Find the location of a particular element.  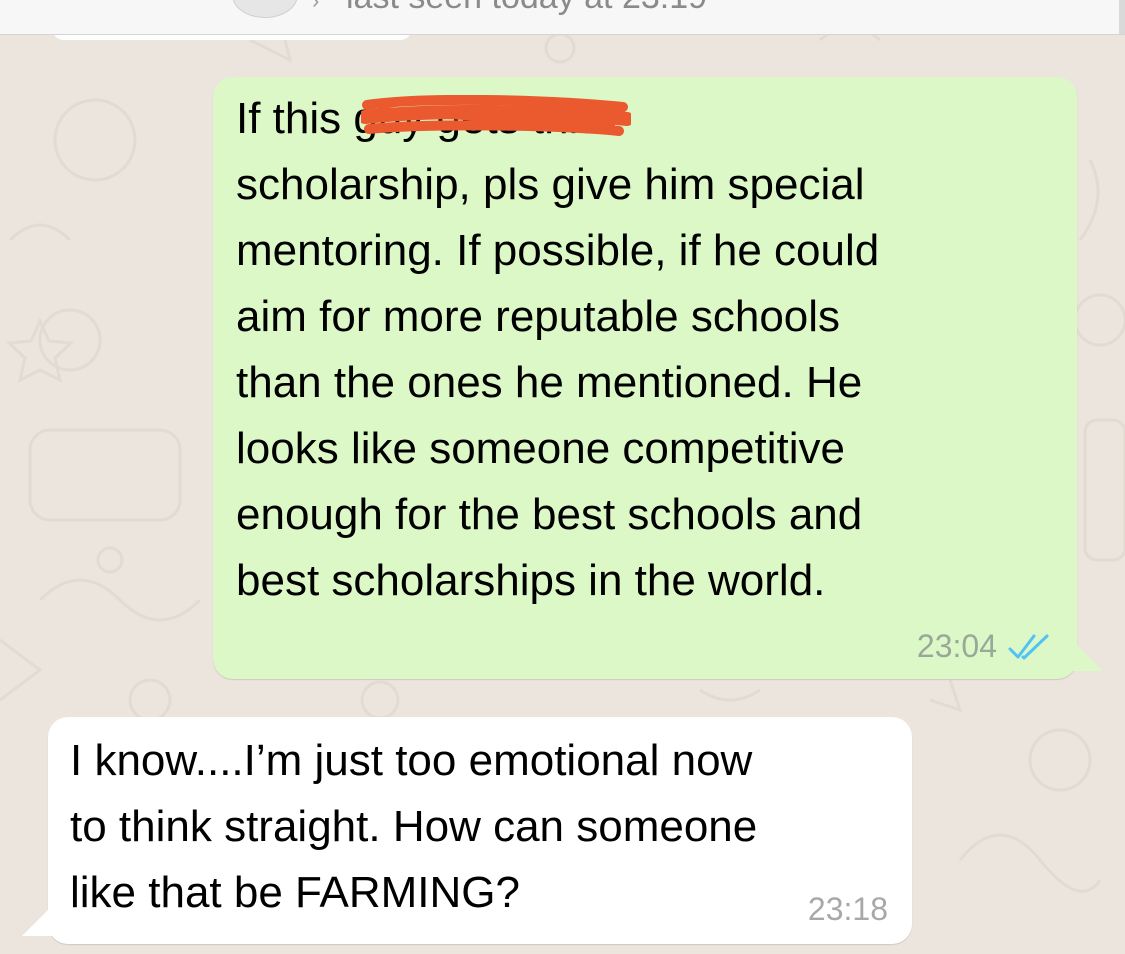

message-meta: 23:04 is located at coordinates (984, 646).